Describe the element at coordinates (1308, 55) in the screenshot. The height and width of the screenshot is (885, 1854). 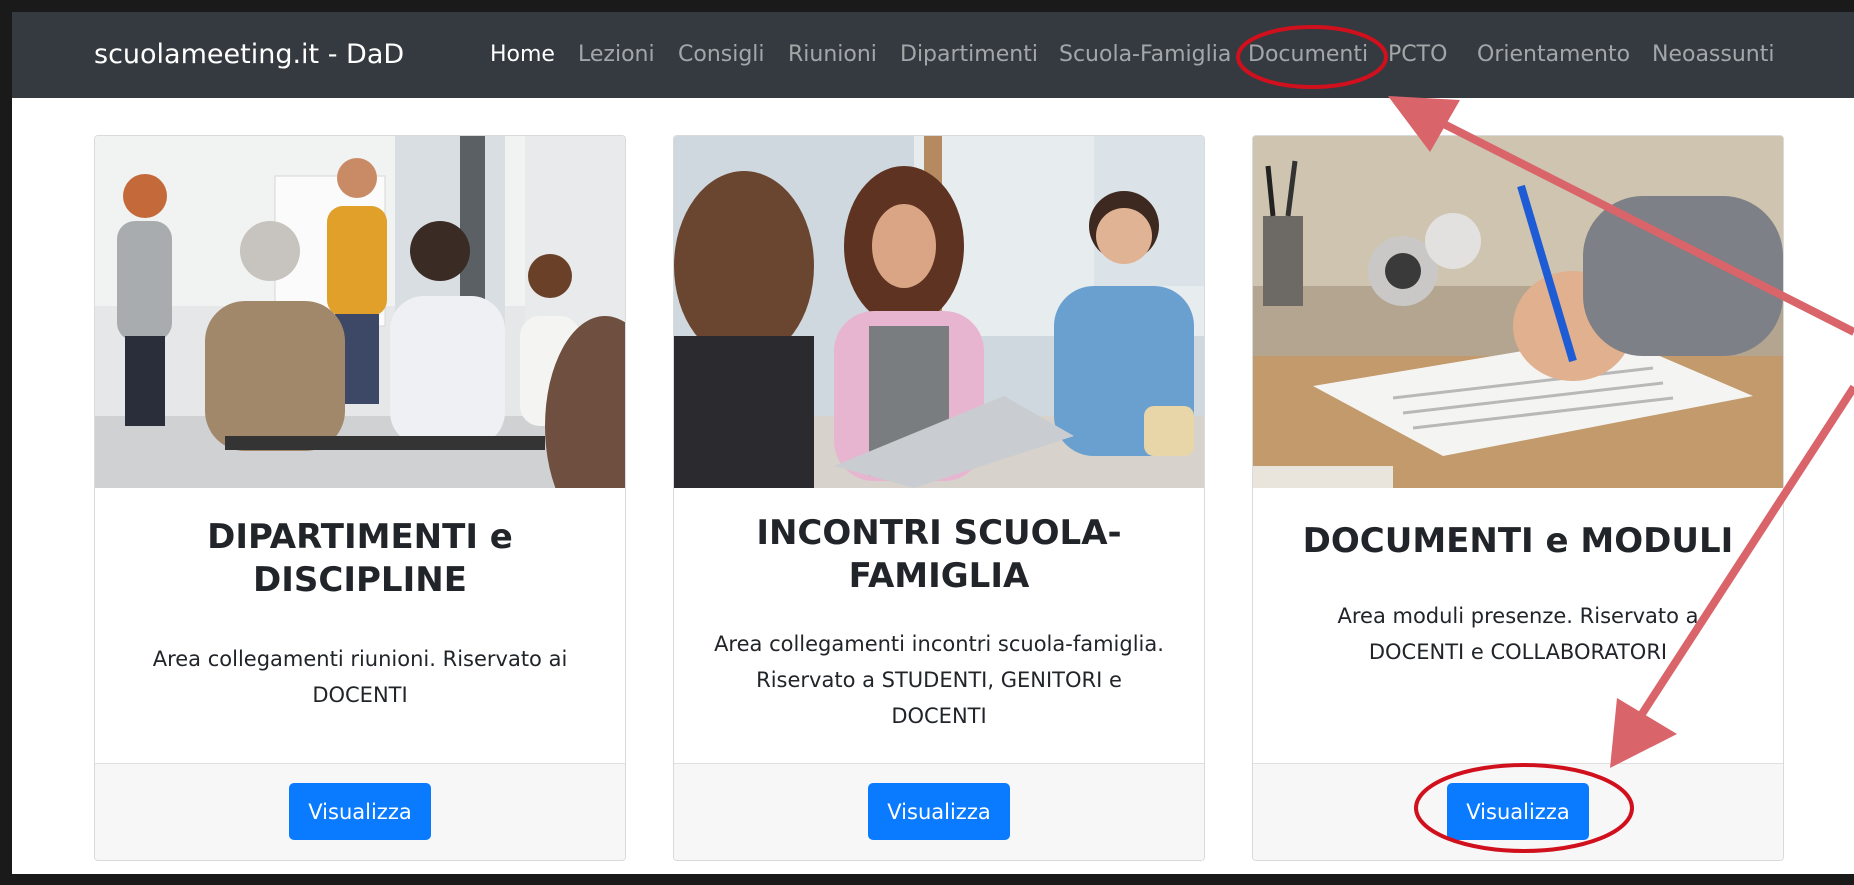
I see `nav-documenti: Documenti` at that location.